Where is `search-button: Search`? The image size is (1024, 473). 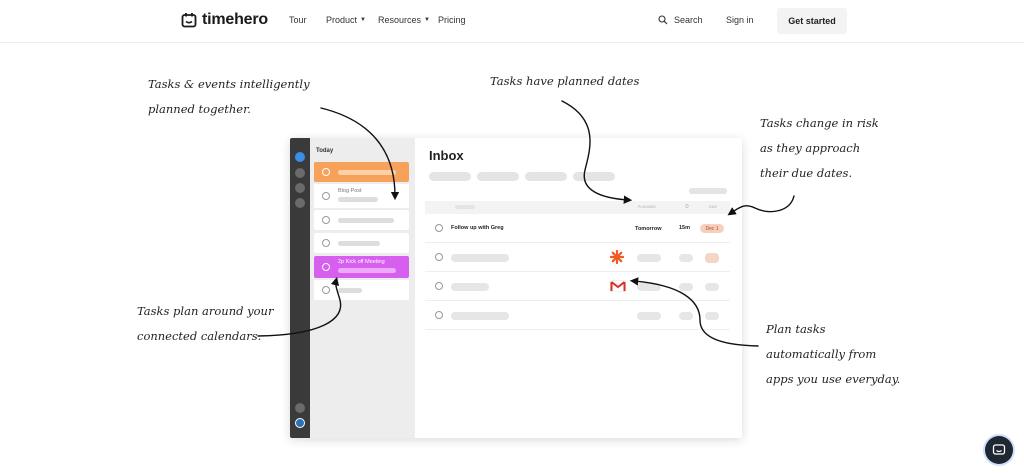 search-button: Search is located at coordinates (680, 20).